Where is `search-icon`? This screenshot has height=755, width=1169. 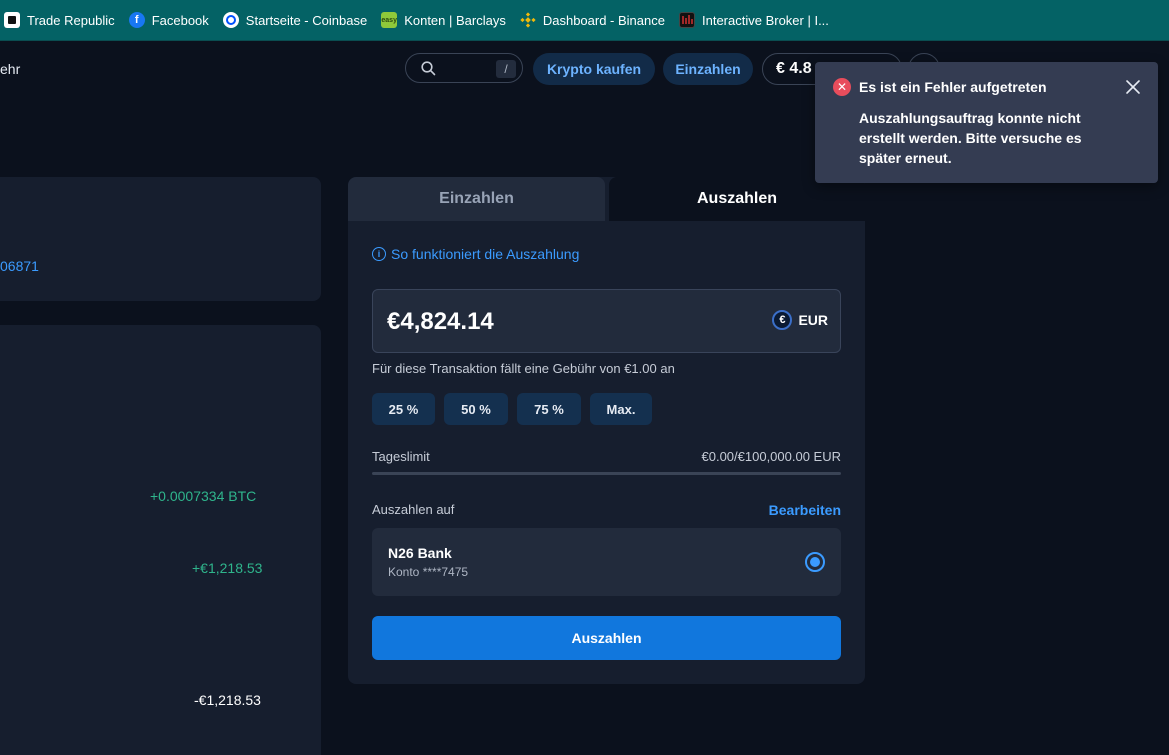 search-icon is located at coordinates (428, 71).